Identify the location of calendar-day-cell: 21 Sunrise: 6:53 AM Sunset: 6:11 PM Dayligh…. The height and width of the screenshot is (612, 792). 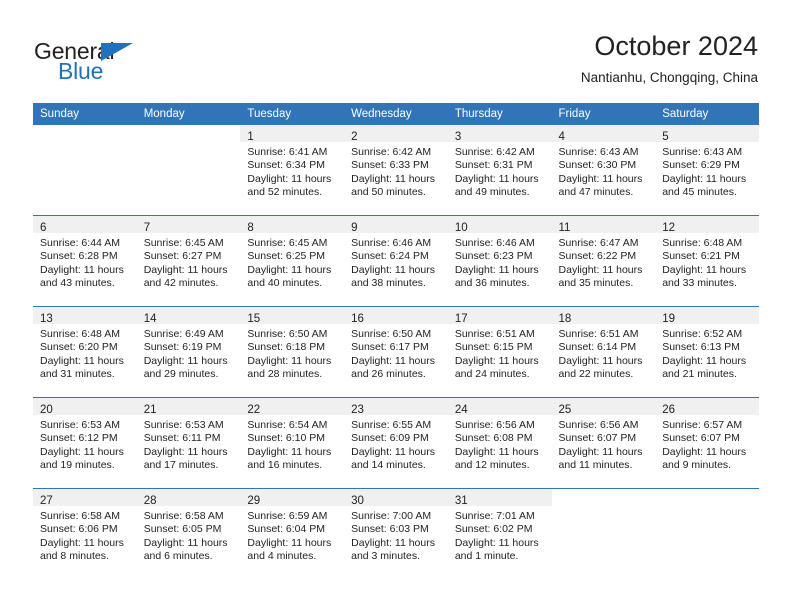
(188, 443).